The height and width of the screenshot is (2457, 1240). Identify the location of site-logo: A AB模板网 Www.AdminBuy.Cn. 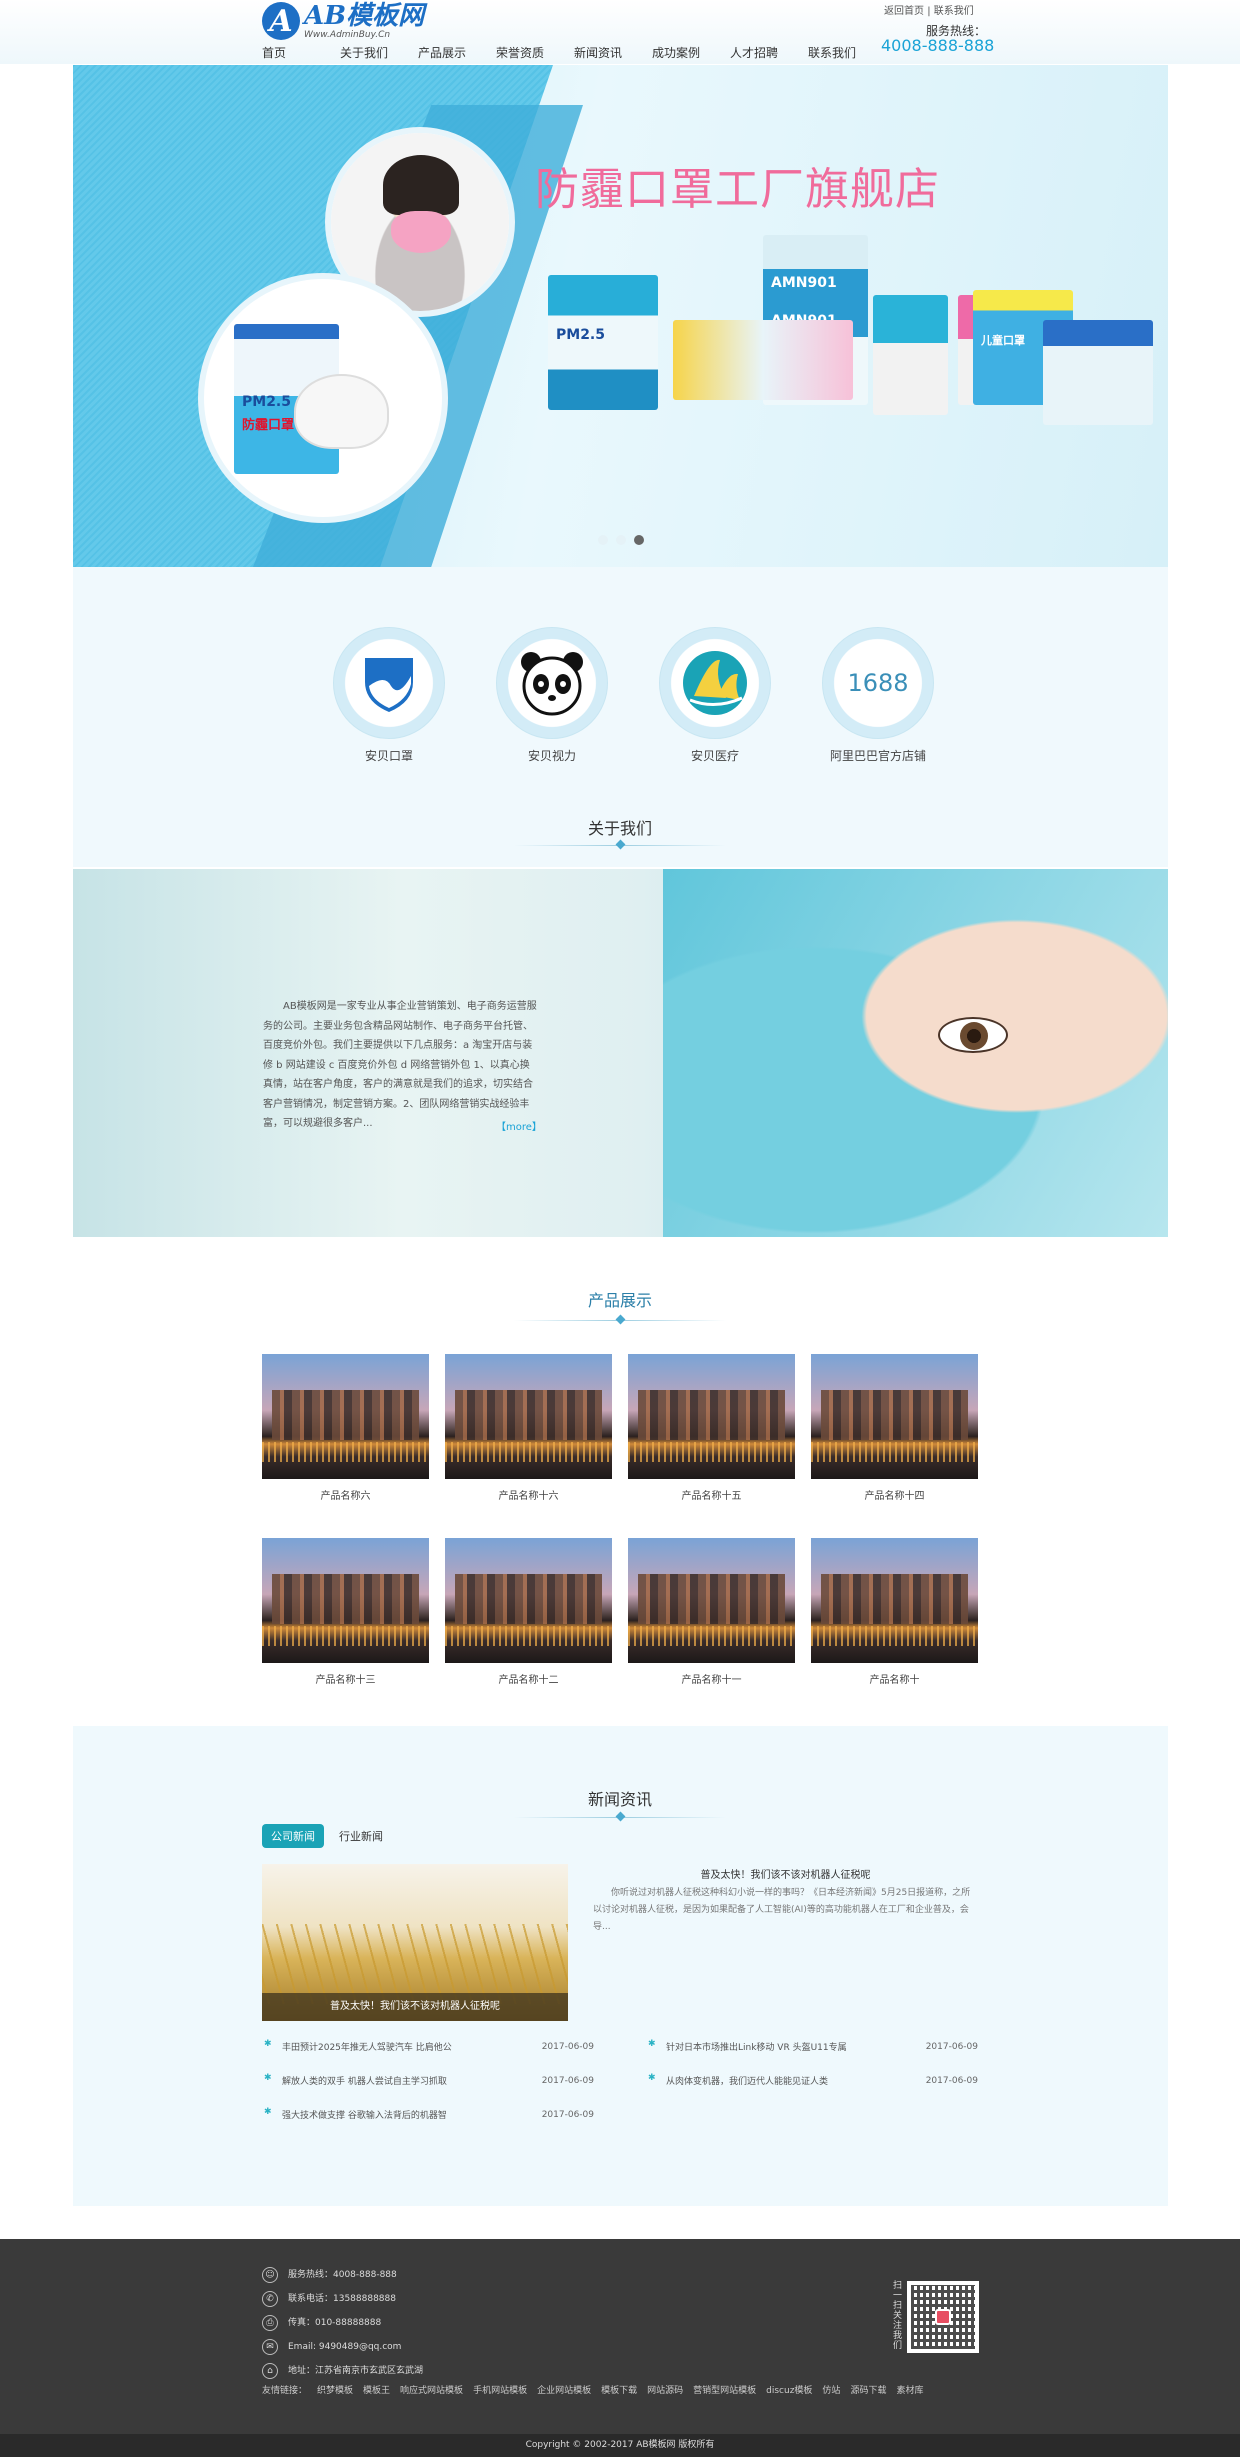
(343, 21).